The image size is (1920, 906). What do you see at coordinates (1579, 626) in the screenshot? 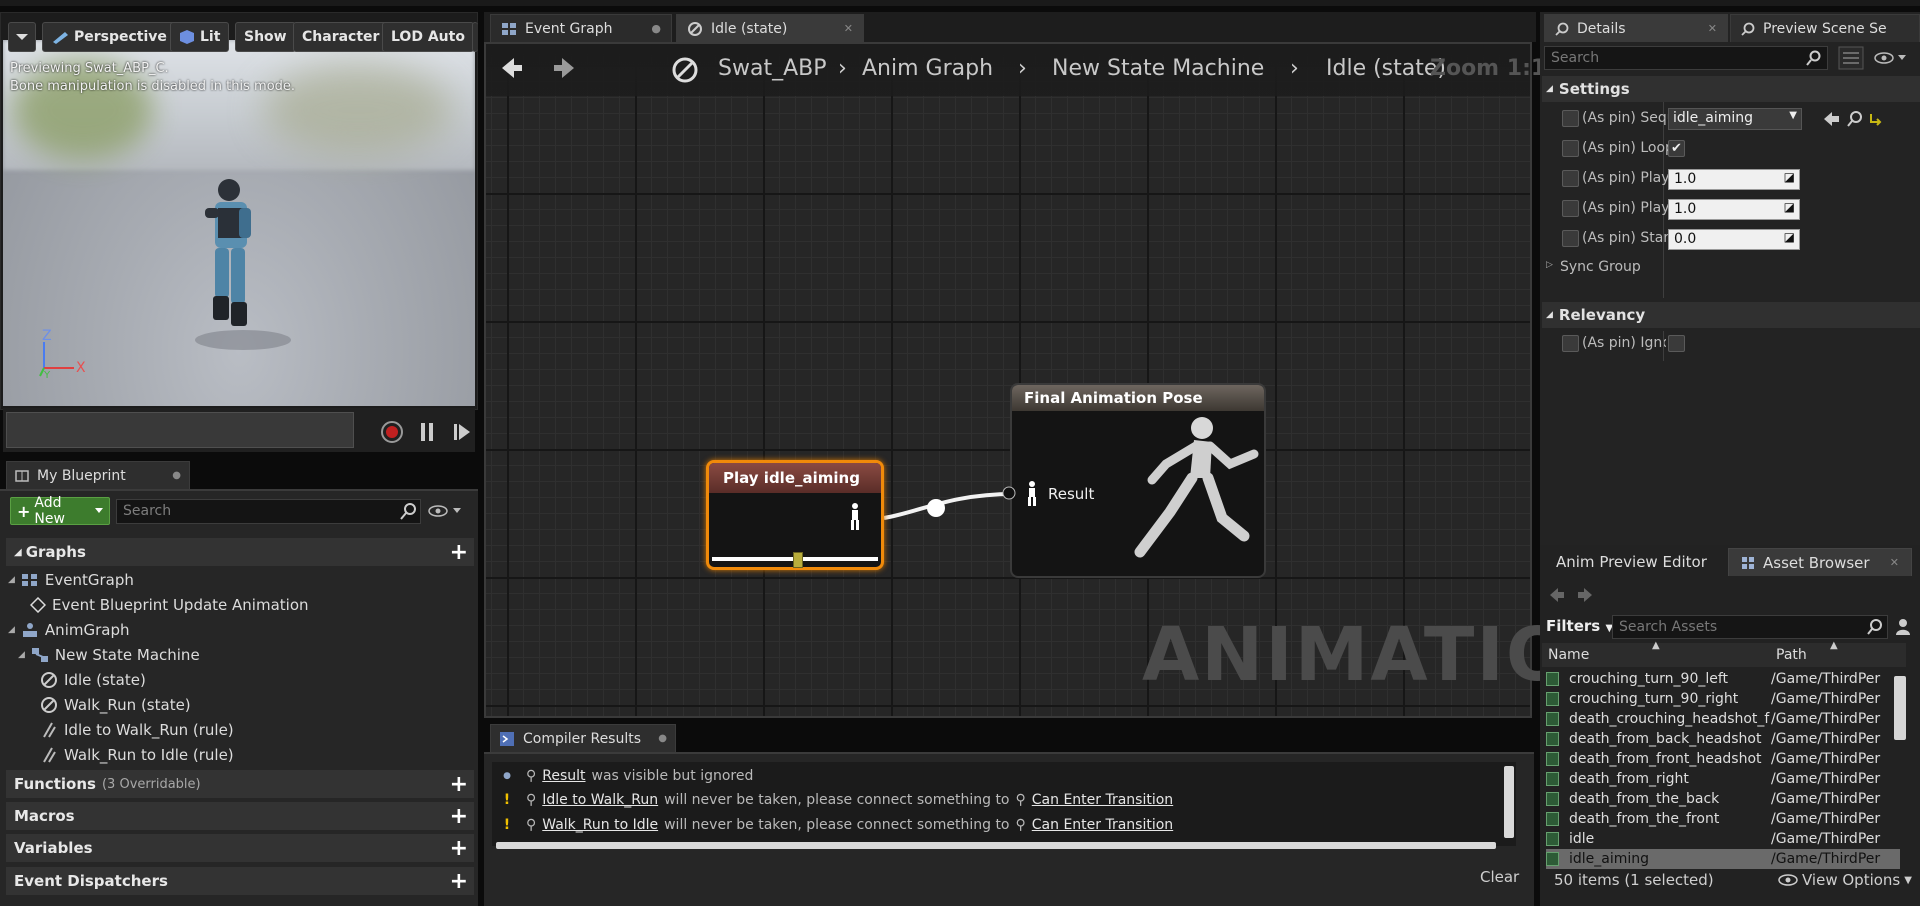
I see `filters-dropdown: Filters ▼` at bounding box center [1579, 626].